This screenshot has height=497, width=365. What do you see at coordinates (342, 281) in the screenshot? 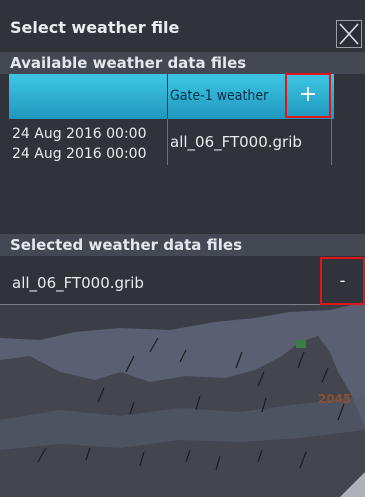
I see `remove-file-button: -` at bounding box center [342, 281].